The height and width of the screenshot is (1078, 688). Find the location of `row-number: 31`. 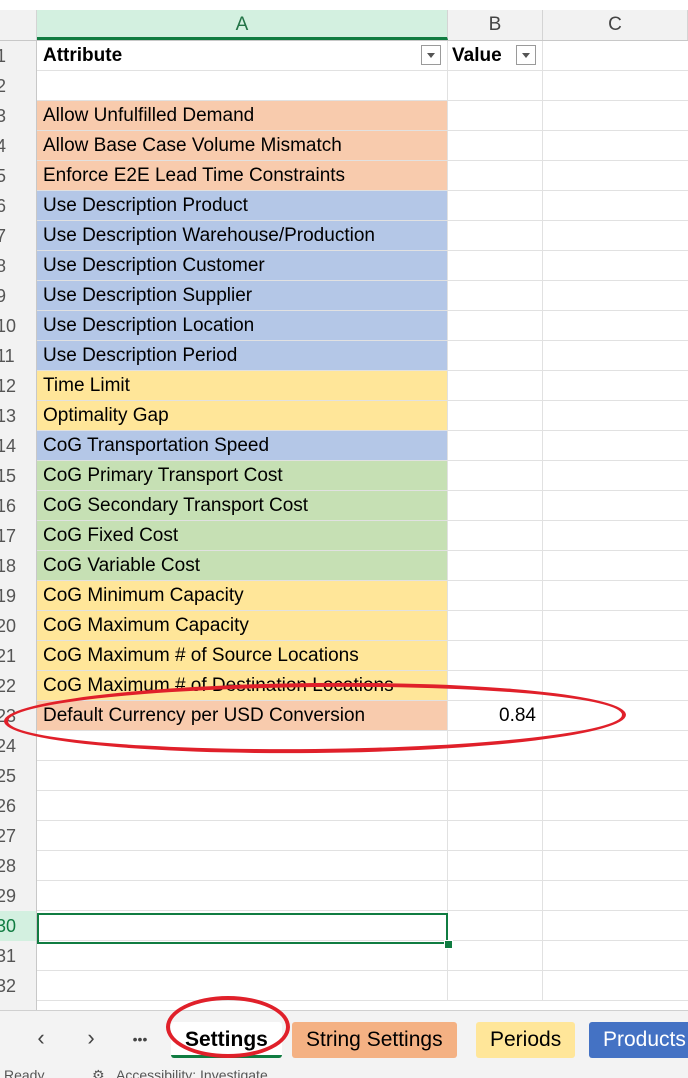

row-number: 31 is located at coordinates (18, 956).